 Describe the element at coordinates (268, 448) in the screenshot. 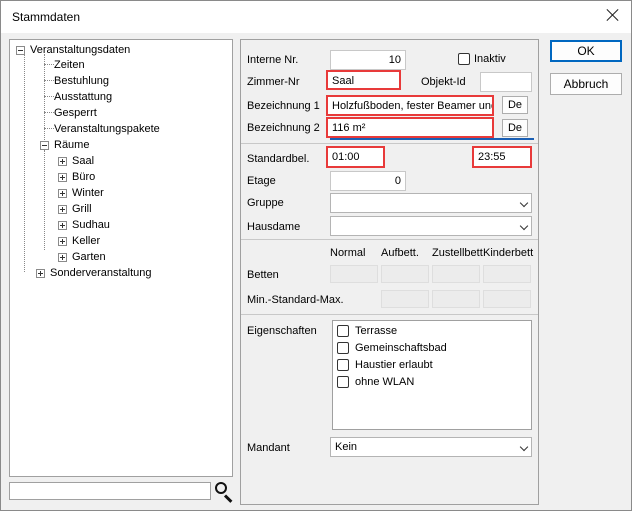

I see `mandant-label: Mandant` at that location.